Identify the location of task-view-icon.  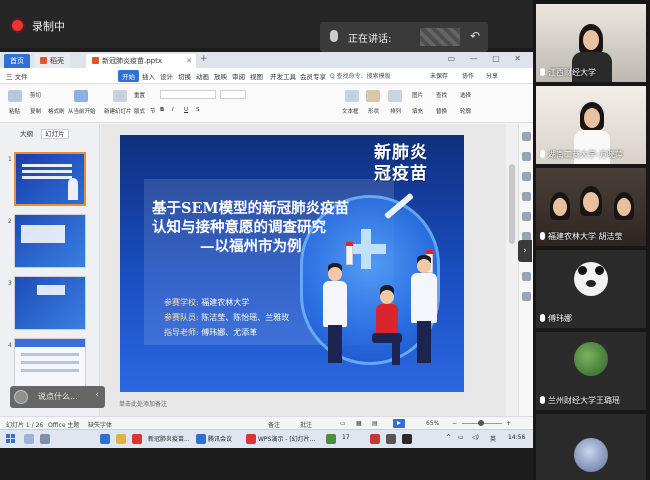
(45, 439).